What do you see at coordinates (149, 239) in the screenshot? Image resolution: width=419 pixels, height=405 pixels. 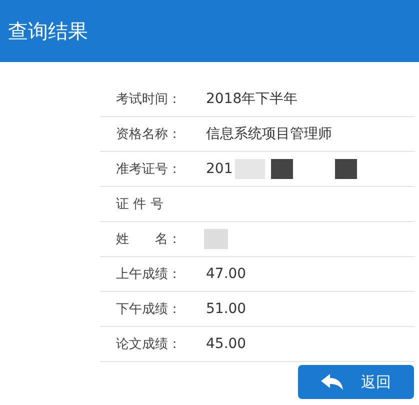 I see `field-label: 姓 名：` at bounding box center [149, 239].